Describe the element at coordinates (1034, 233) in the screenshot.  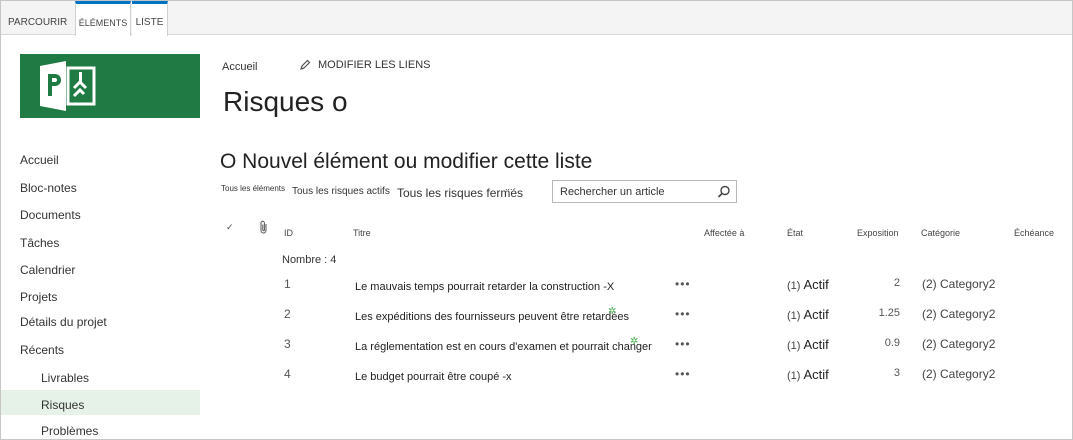
I see `column-header-due-date: Échéance` at that location.